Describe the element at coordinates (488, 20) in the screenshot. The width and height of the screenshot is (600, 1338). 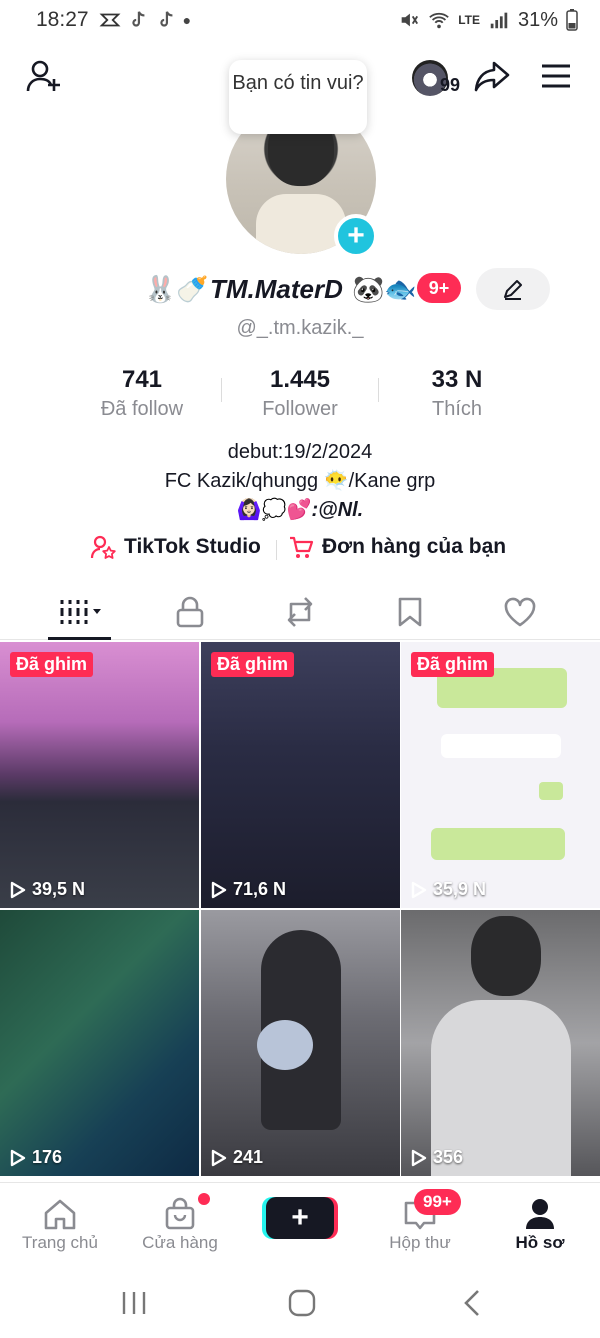
I see `status-right: LTE 31%` at that location.